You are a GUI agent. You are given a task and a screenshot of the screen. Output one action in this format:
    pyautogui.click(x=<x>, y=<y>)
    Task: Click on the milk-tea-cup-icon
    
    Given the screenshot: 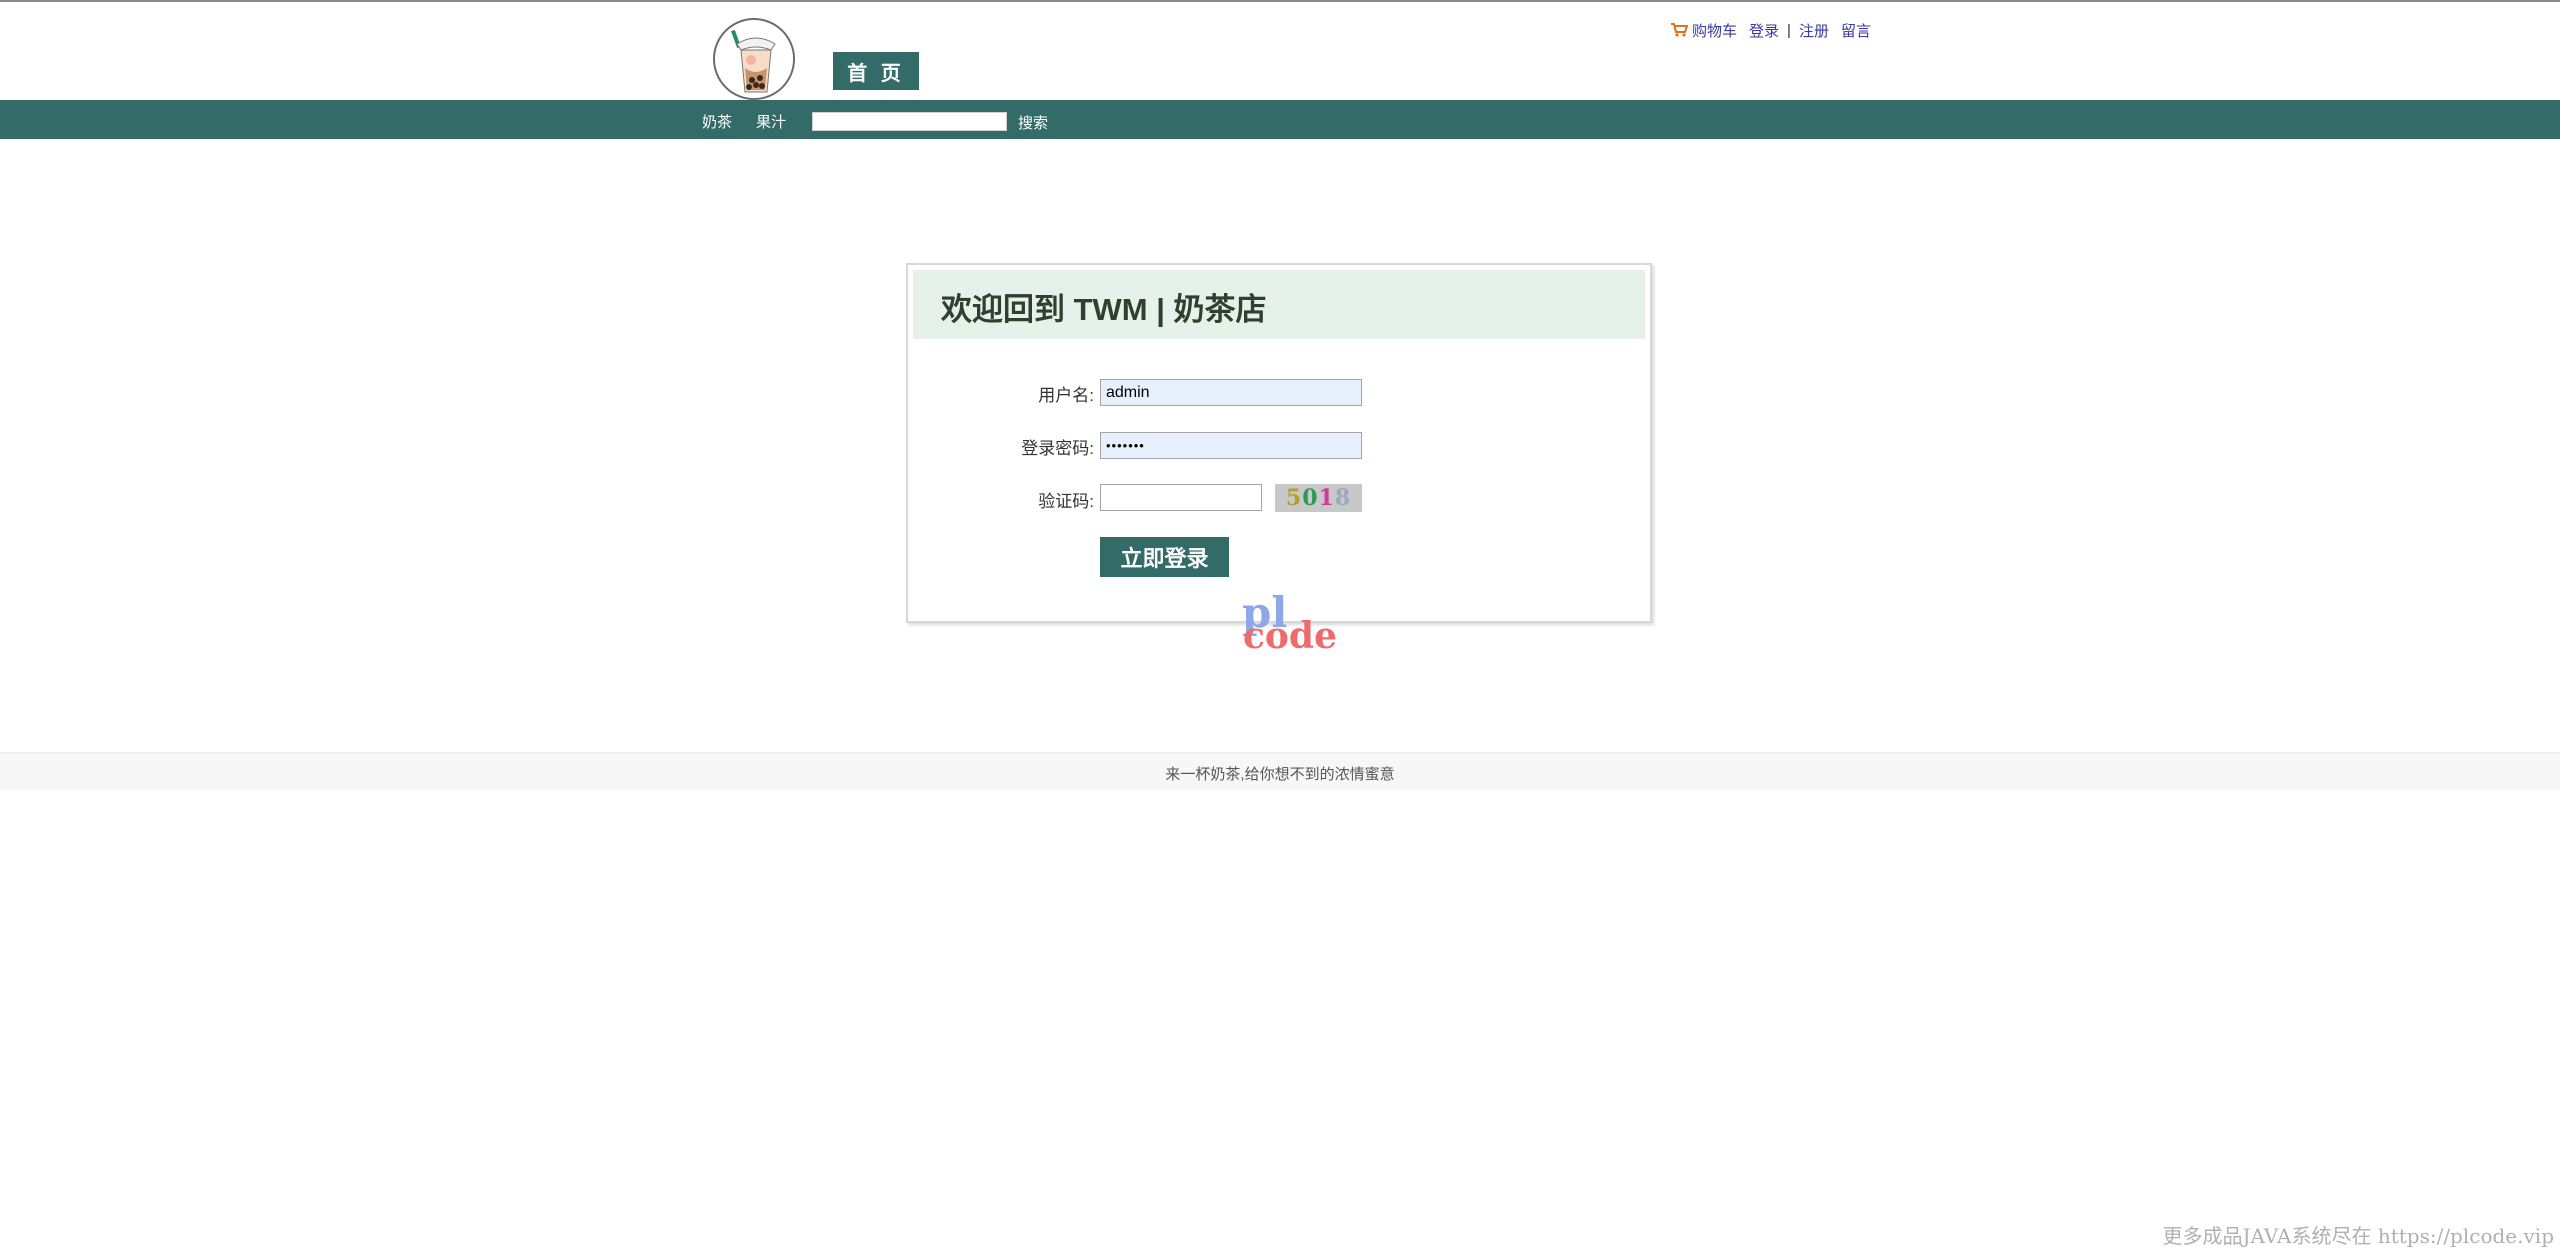 What is the action you would take?
    pyautogui.click(x=755, y=60)
    